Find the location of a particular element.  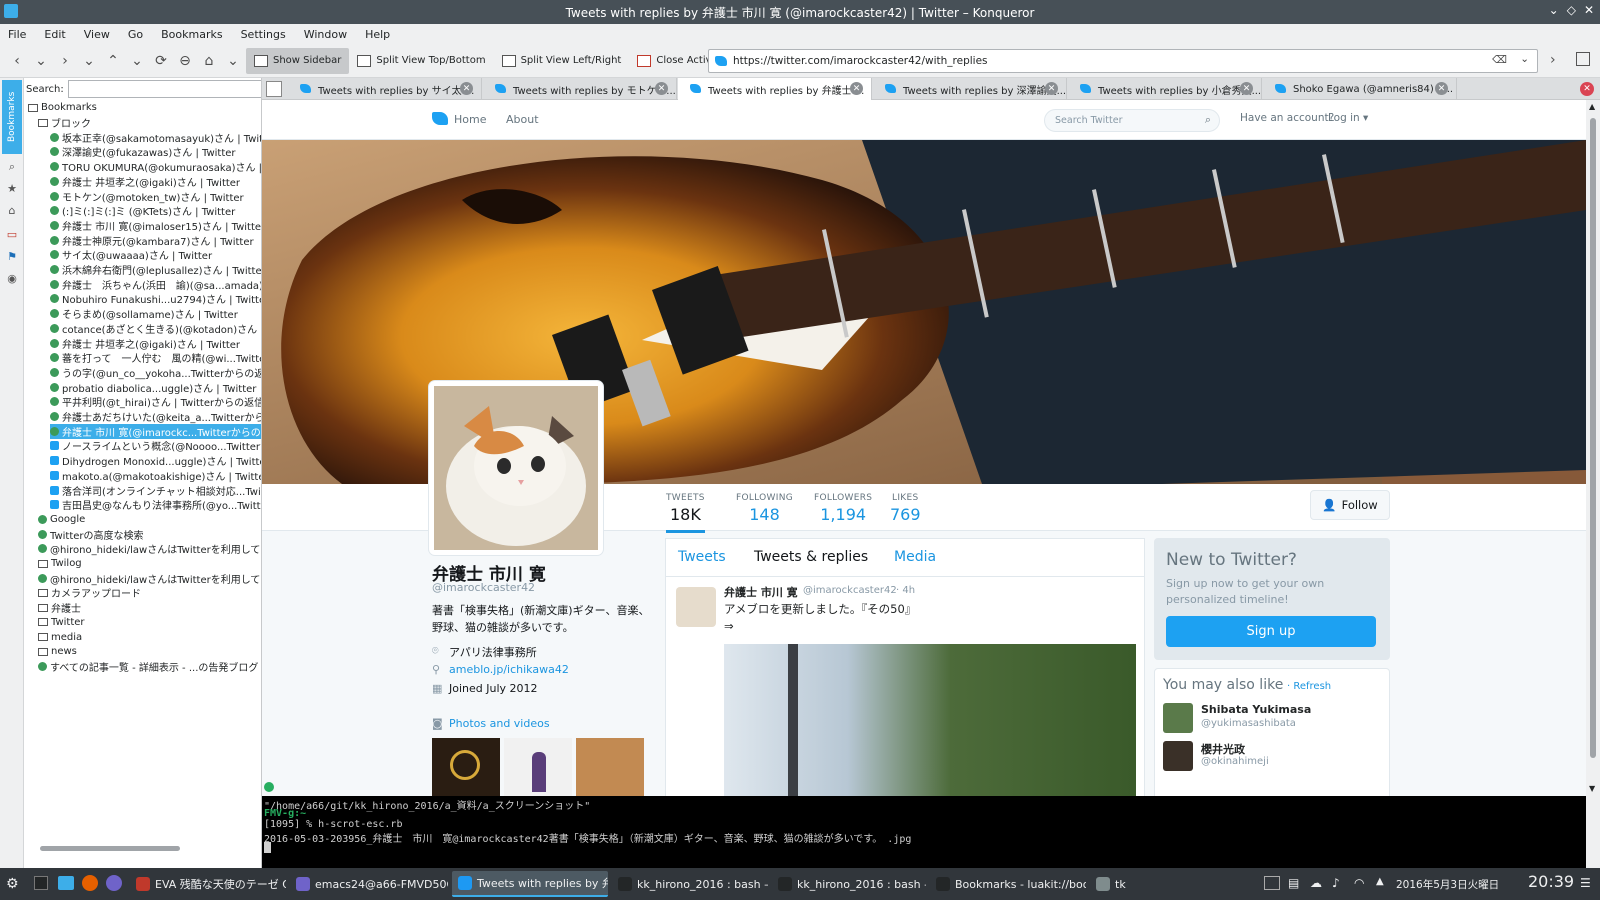

reload-icon: ⟳ is located at coordinates (161, 61).